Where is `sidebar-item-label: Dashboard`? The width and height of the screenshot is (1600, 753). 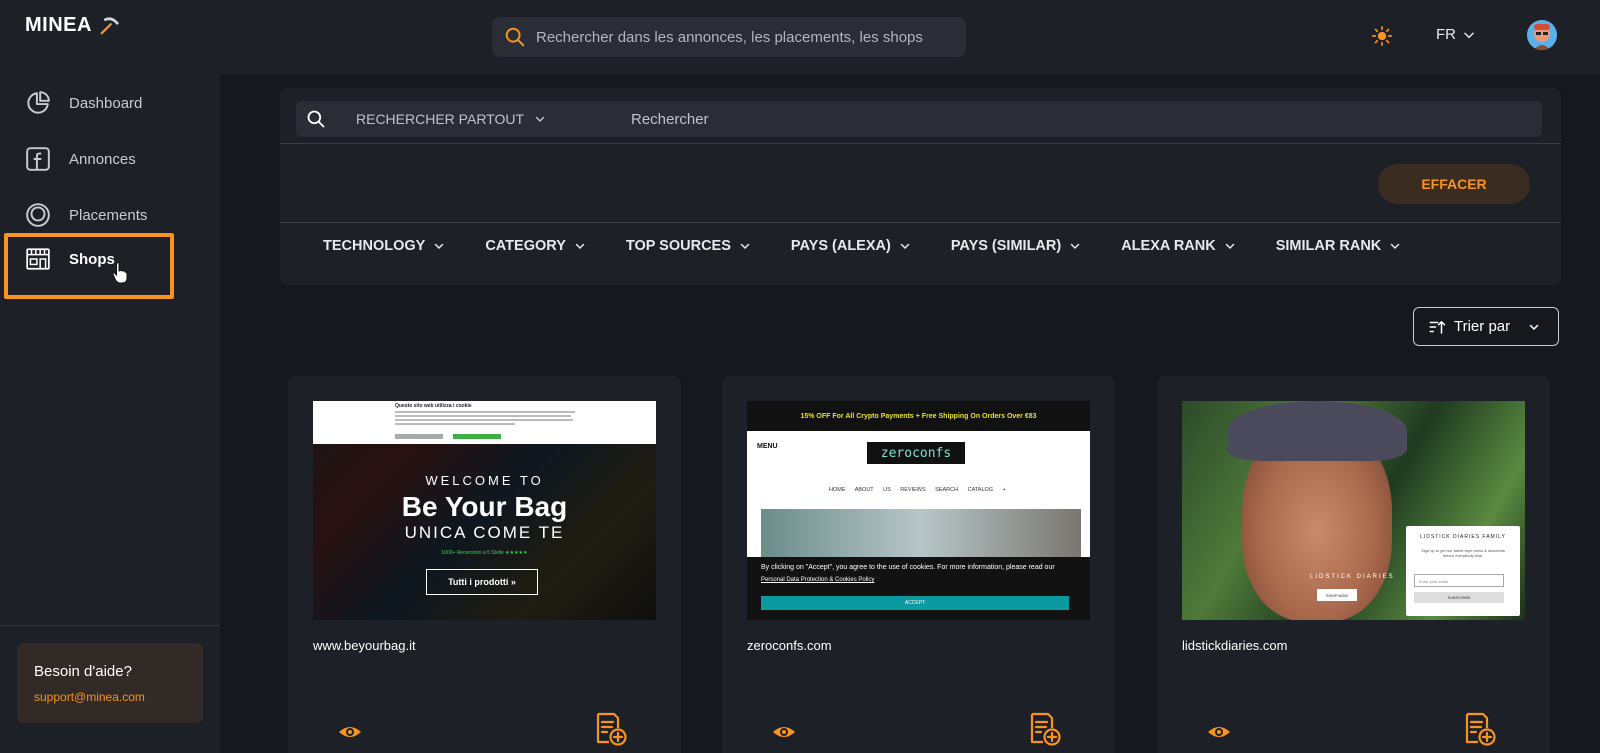
sidebar-item-label: Dashboard is located at coordinates (106, 103).